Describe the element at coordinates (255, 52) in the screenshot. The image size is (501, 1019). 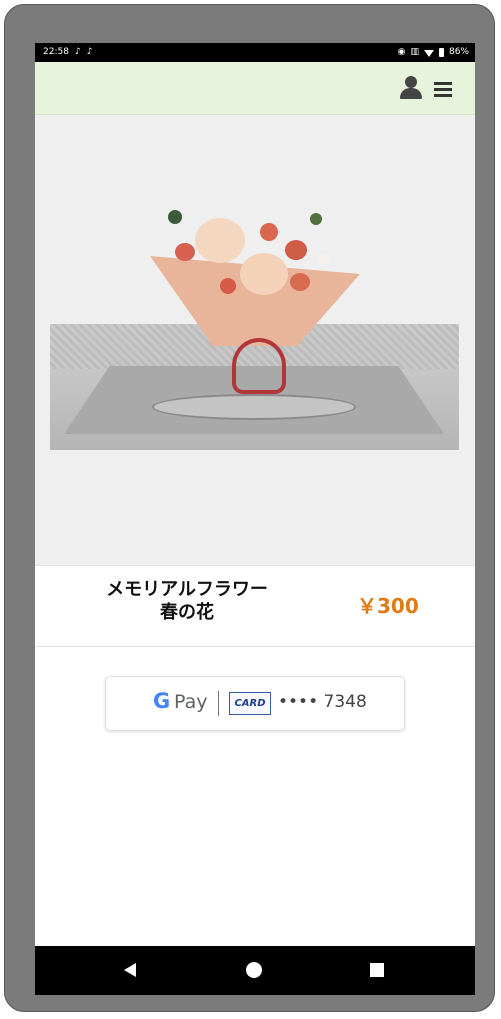
I see `status-bar: 22:58 ♪ ♪ ◉ ▥ 86%` at that location.